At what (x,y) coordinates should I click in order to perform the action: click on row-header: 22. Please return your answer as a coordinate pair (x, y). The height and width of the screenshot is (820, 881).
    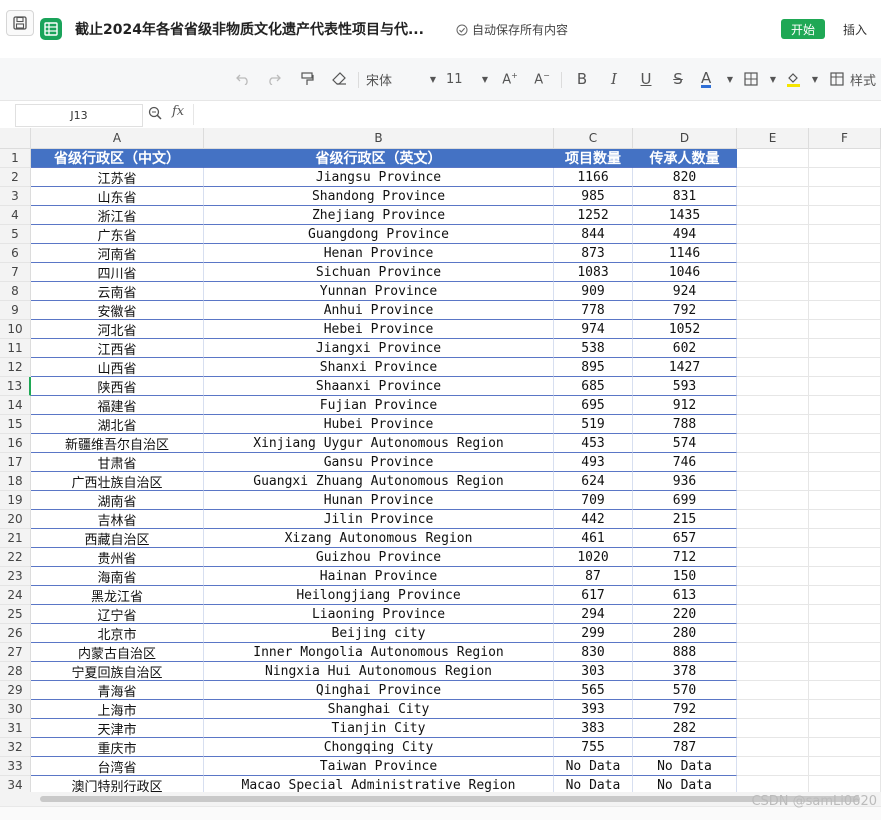
    Looking at the image, I should click on (15, 557).